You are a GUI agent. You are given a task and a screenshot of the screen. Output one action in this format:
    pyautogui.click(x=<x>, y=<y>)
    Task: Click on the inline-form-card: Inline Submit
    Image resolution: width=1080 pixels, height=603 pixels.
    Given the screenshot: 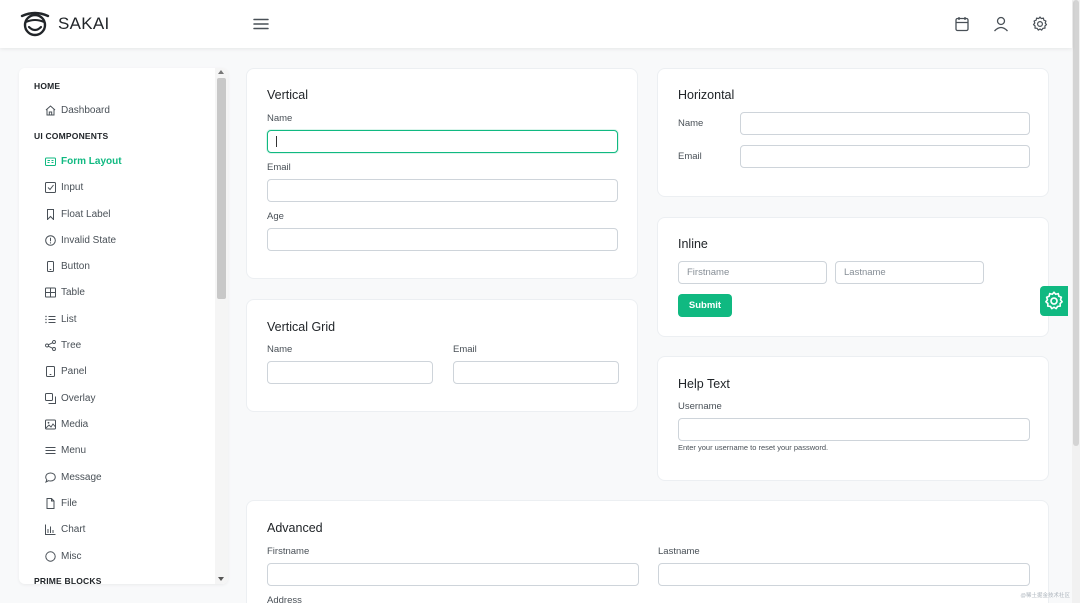 What is the action you would take?
    pyautogui.click(x=853, y=277)
    